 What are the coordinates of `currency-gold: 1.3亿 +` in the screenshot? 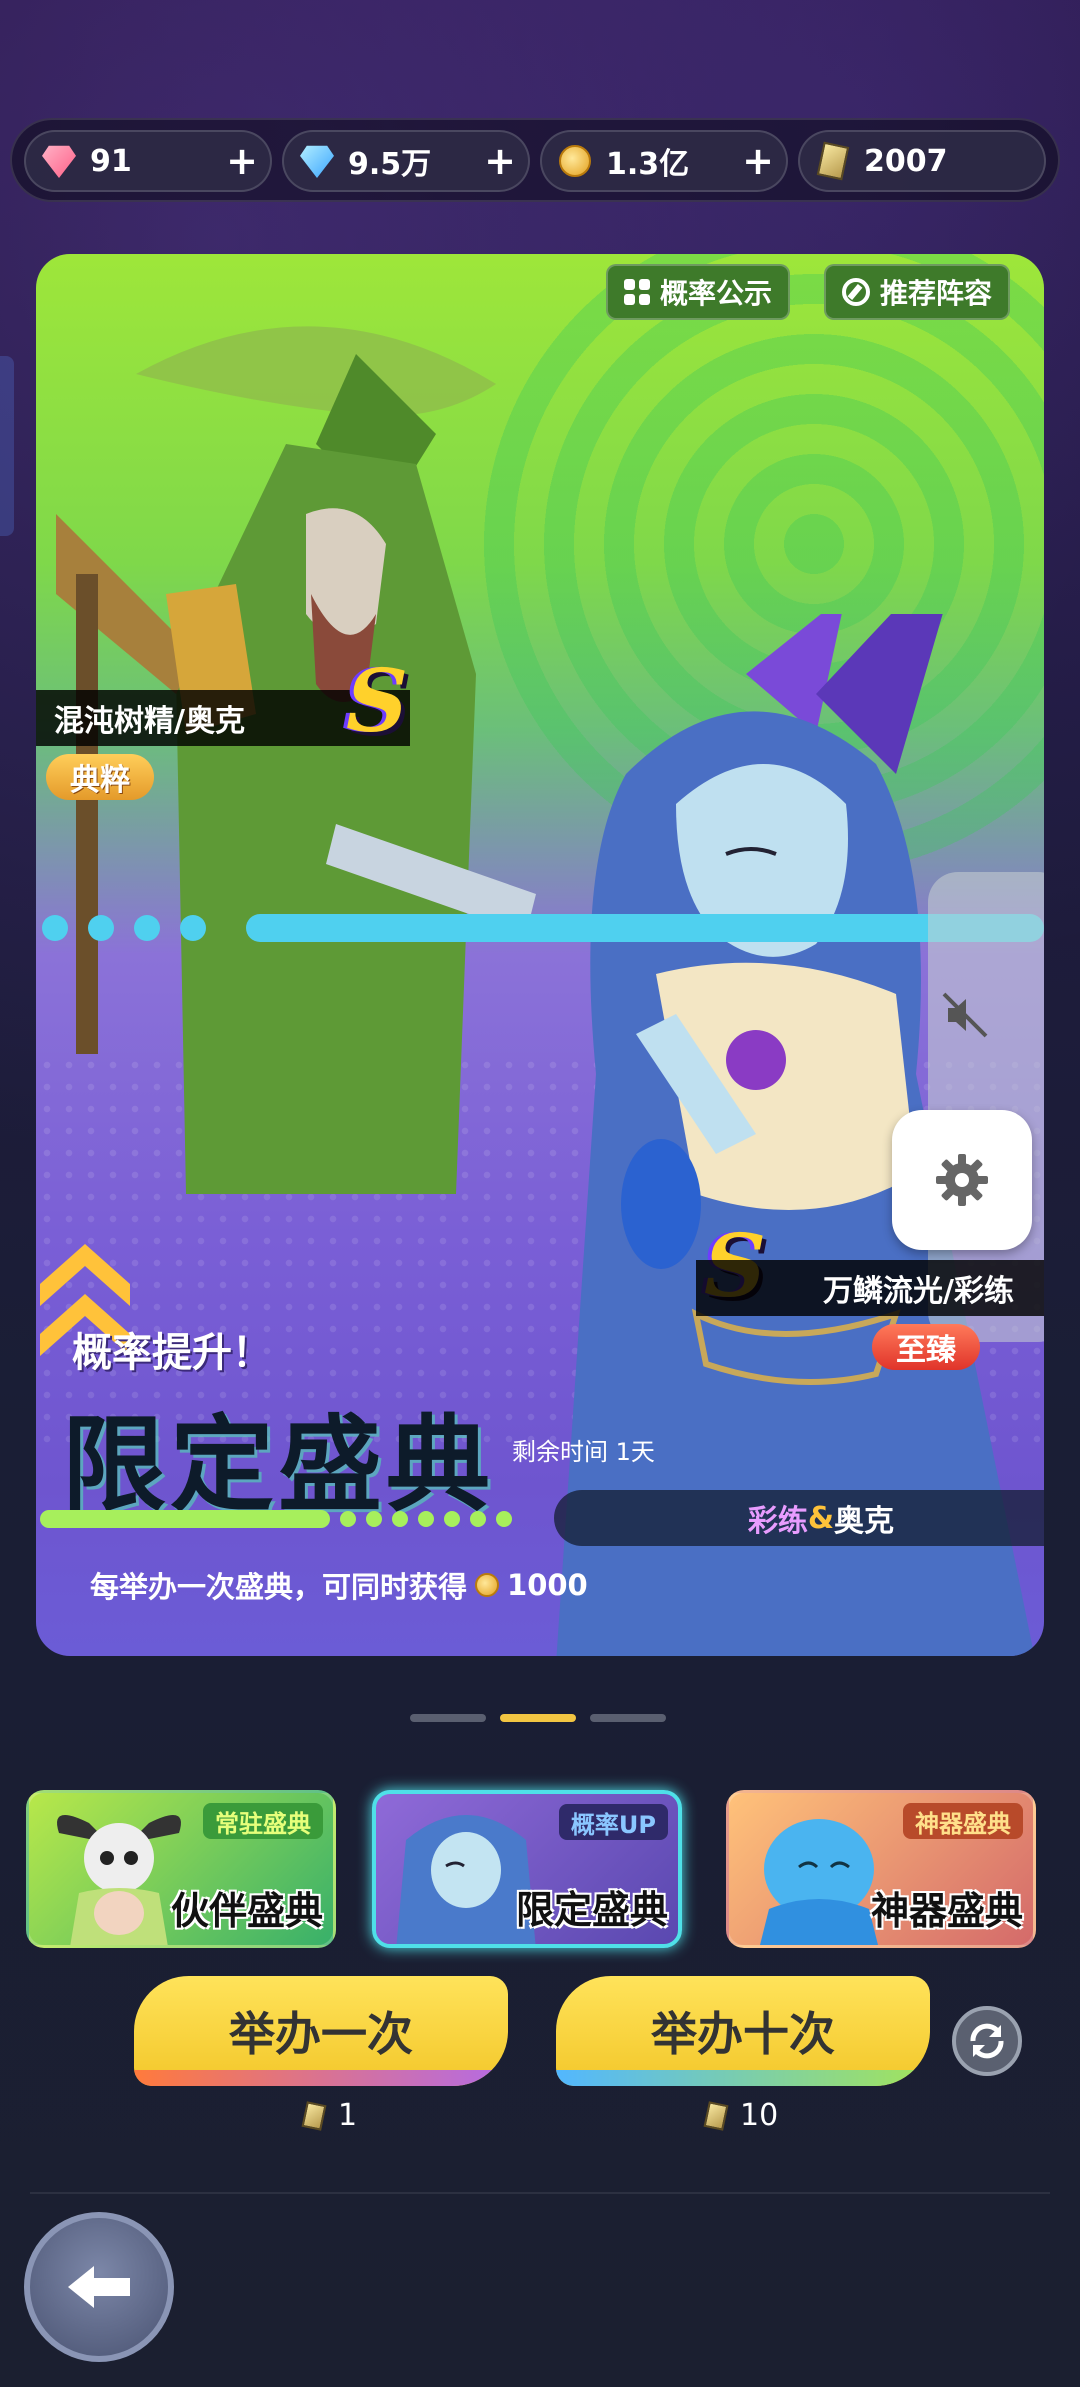 It's located at (664, 161).